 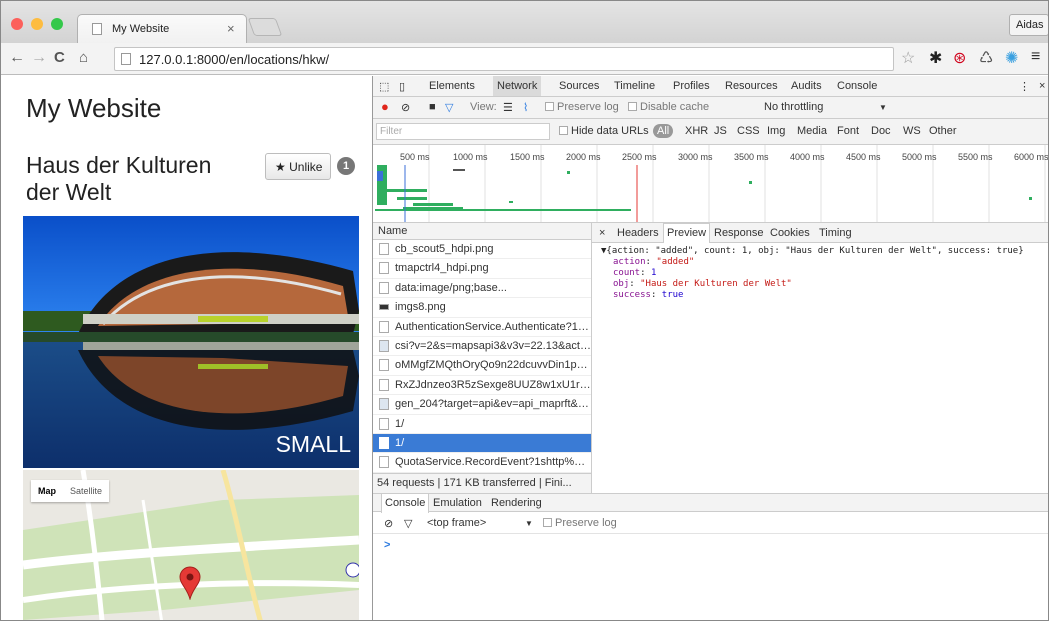 What do you see at coordinates (162, 28) in the screenshot?
I see `browser-tab: My Website ×` at bounding box center [162, 28].